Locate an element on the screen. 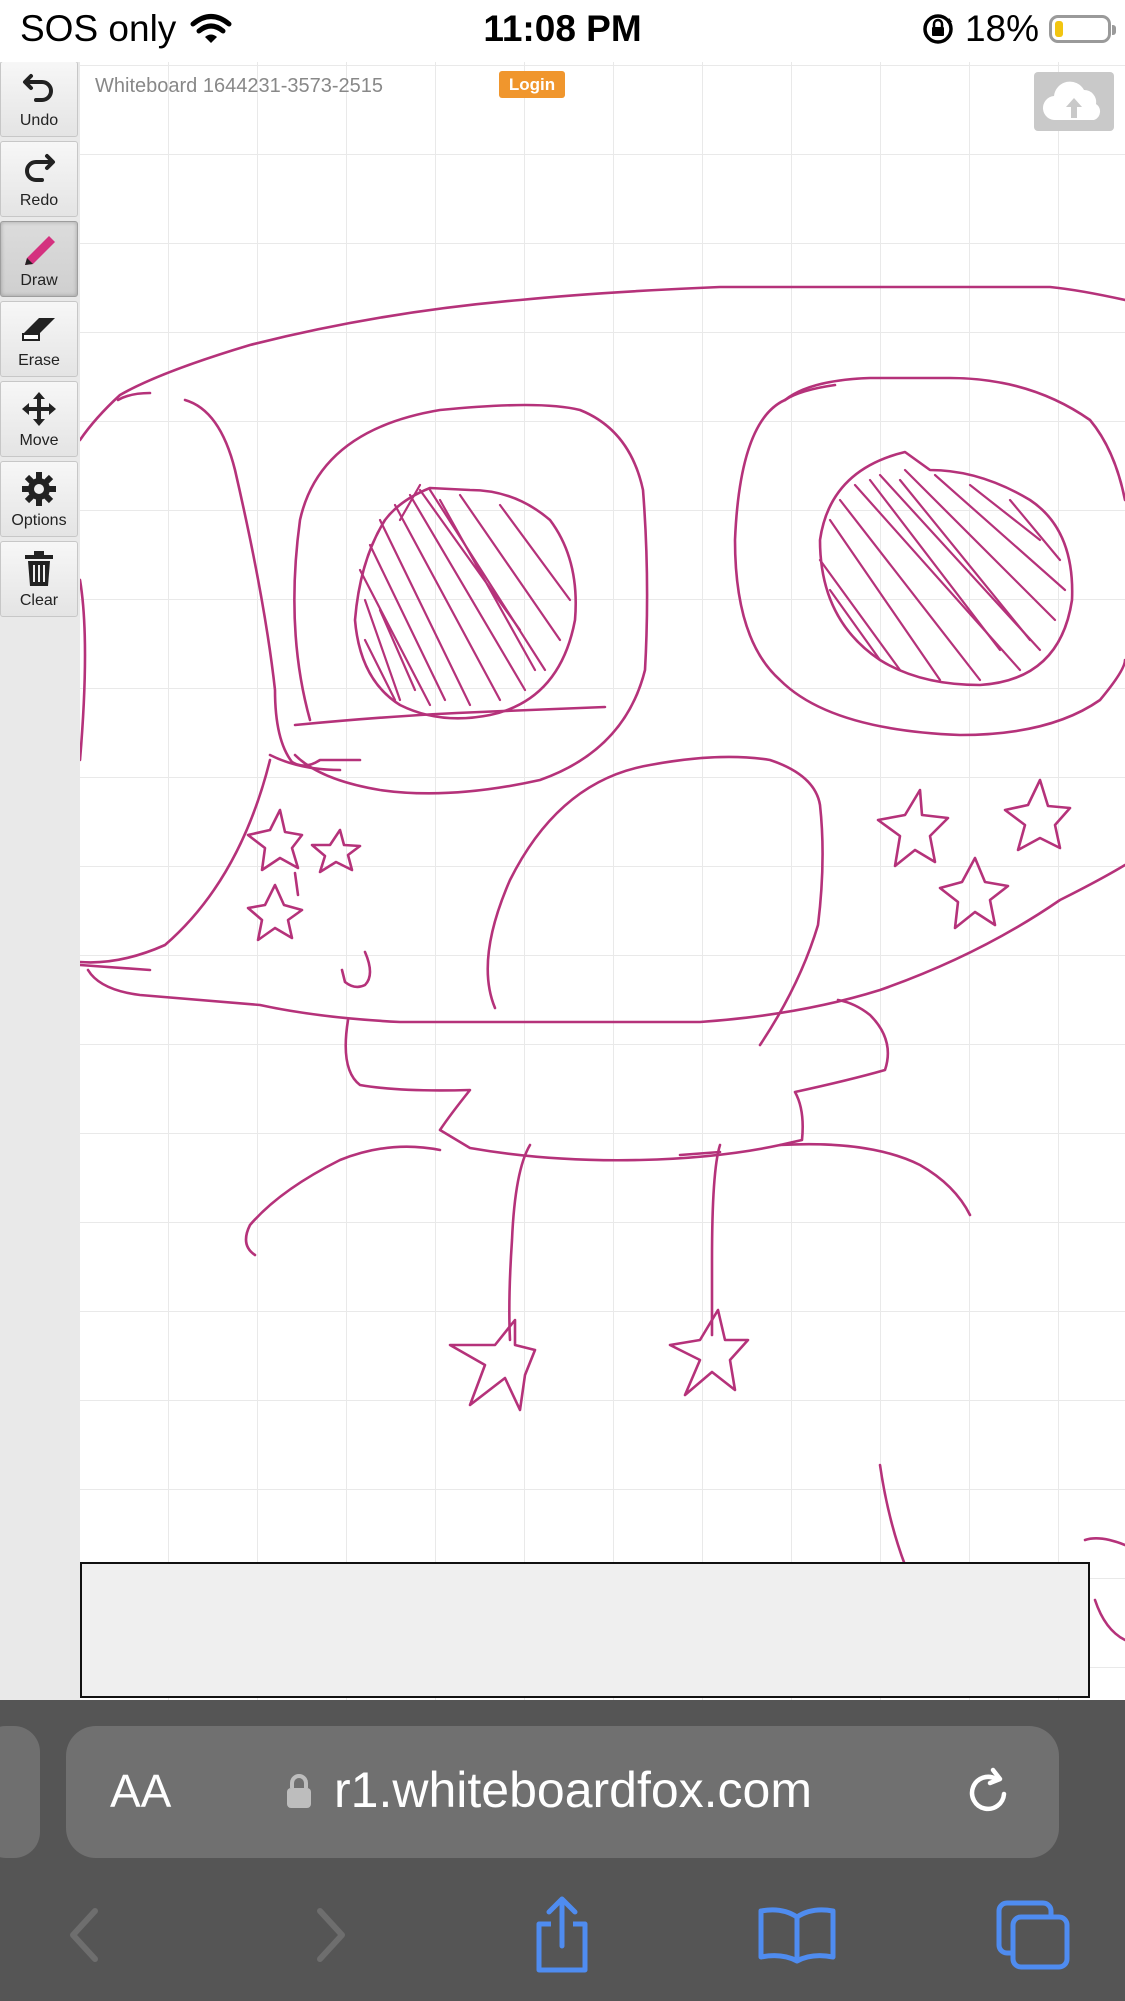  login-button: Login is located at coordinates (532, 84).